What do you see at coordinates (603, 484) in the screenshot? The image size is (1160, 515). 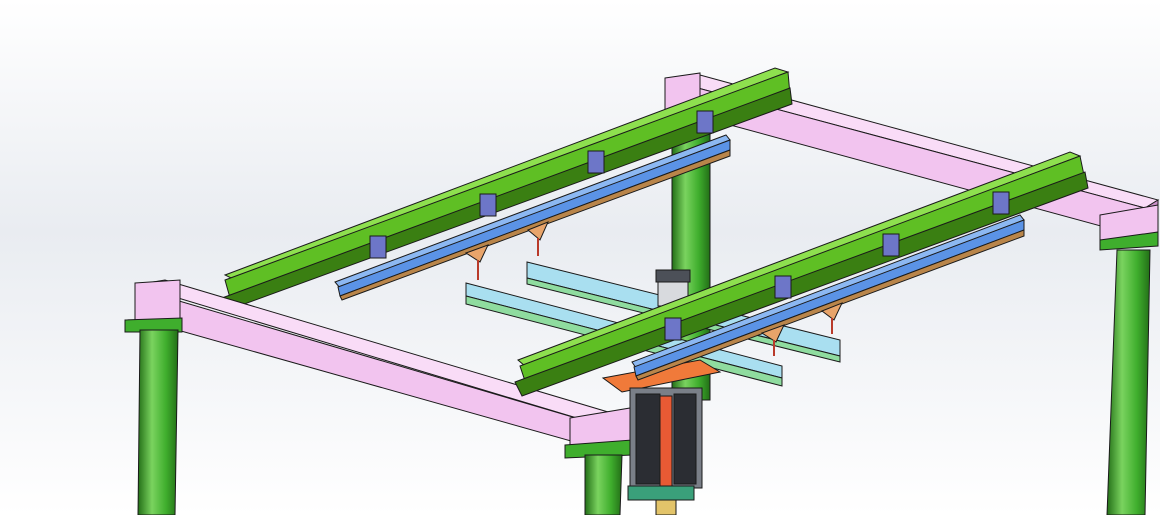 I see `column-front-center` at bounding box center [603, 484].